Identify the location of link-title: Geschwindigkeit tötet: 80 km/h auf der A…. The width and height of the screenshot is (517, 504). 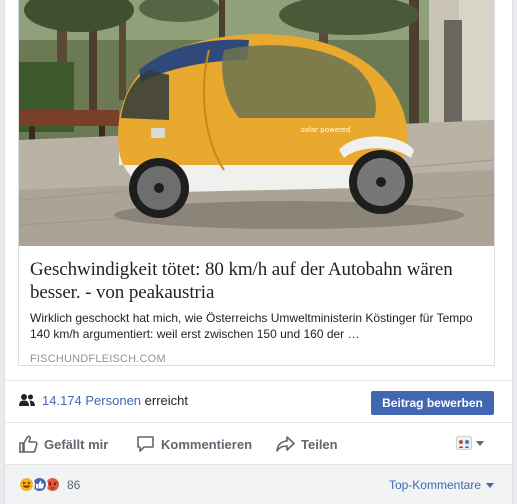
(256, 281).